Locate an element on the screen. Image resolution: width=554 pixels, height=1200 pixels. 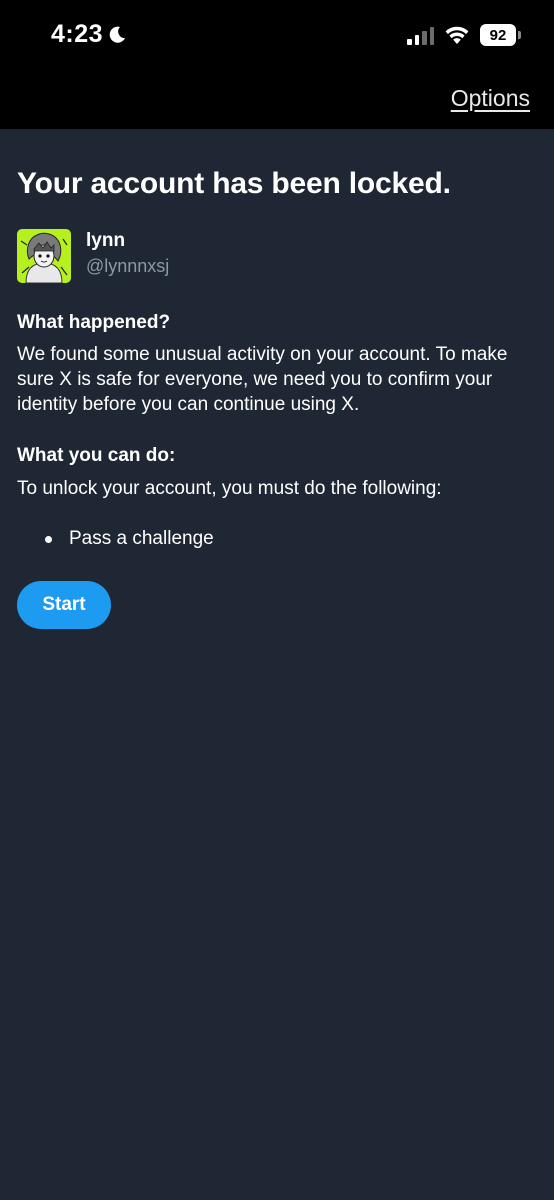
time-text: 4:23 is located at coordinates (77, 34).